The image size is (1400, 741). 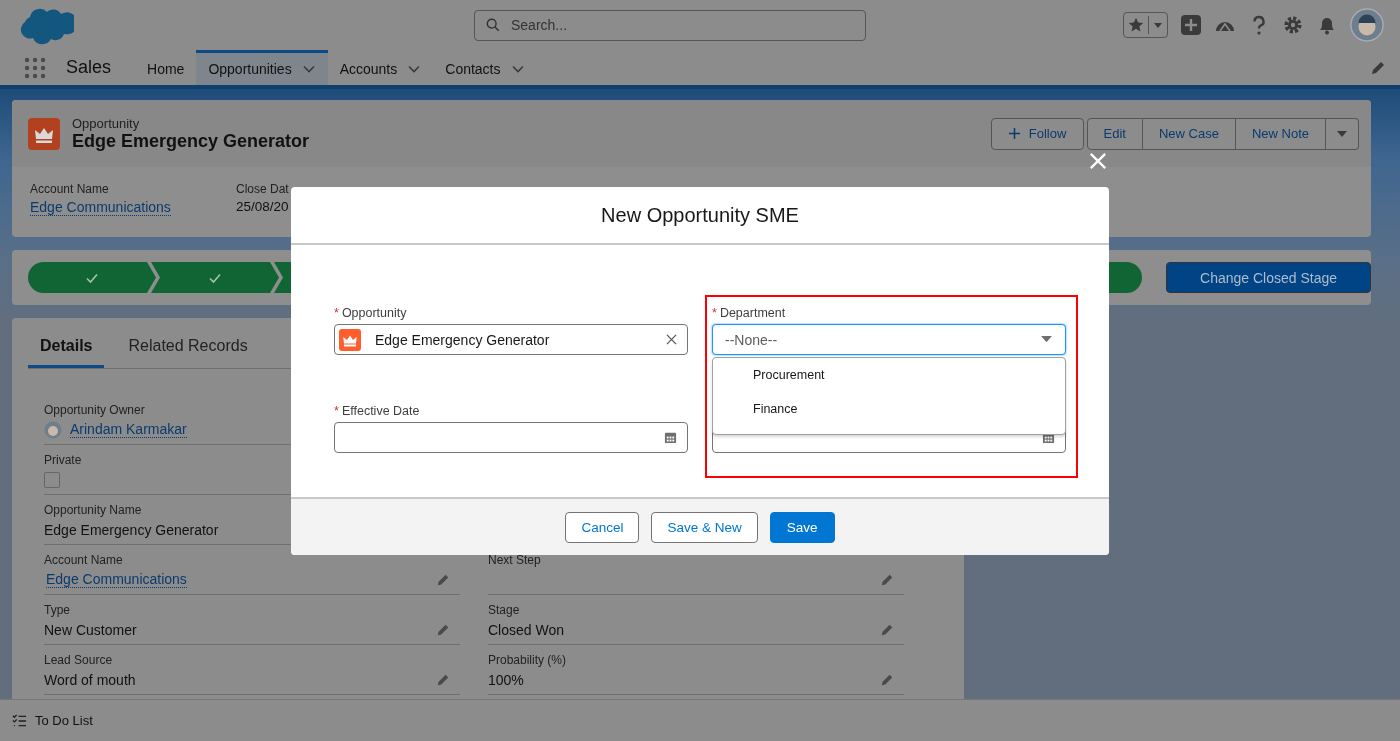 I want to click on favorites-button, so click(x=1145, y=25).